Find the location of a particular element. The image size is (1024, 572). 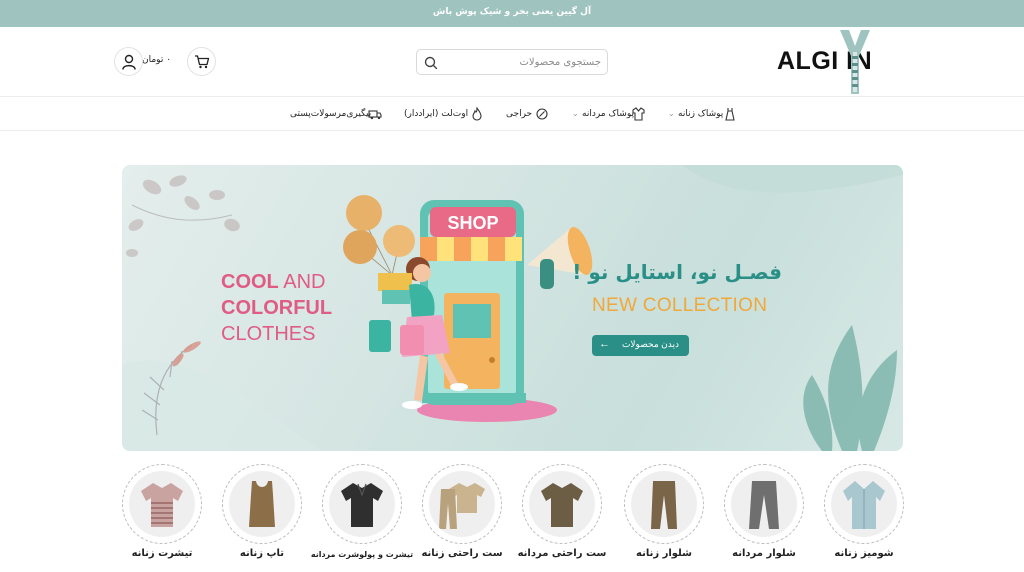

category-label: تاپ زنانه is located at coordinates (262, 553).